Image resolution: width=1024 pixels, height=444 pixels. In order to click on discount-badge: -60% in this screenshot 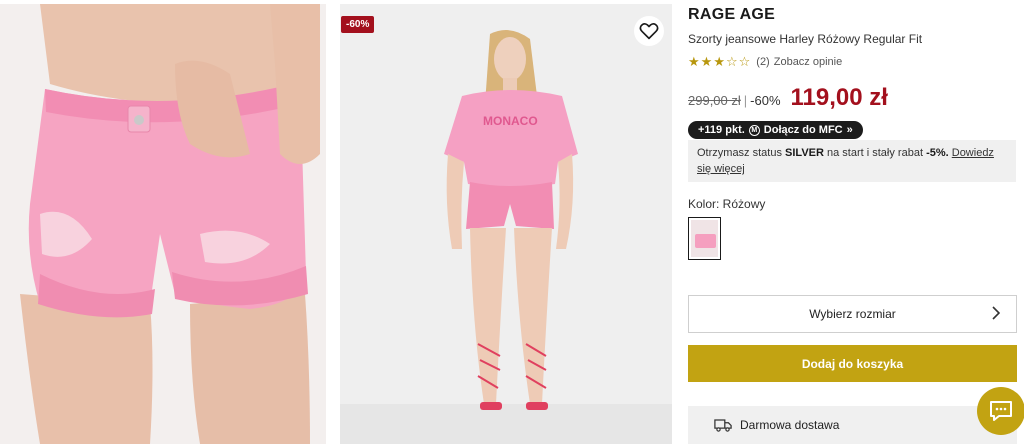, I will do `click(358, 24)`.